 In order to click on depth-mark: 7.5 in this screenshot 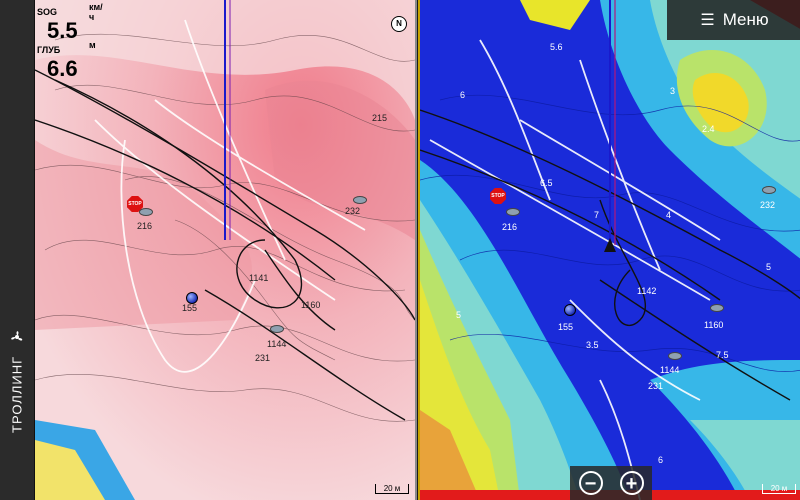, I will do `click(722, 355)`.